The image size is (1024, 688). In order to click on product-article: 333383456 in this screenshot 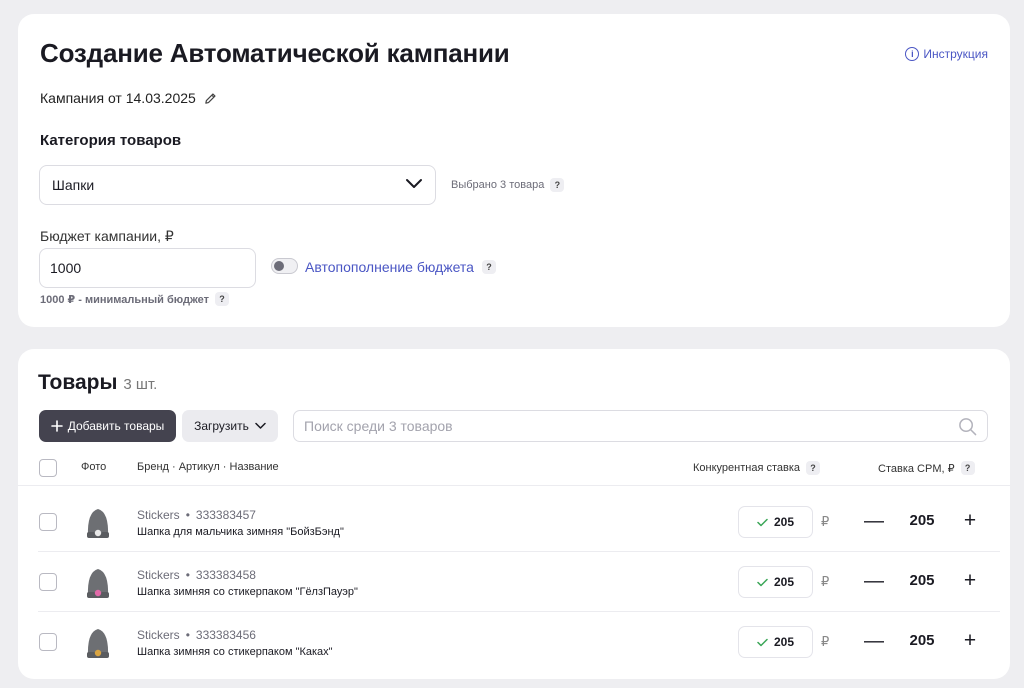, I will do `click(225, 635)`.